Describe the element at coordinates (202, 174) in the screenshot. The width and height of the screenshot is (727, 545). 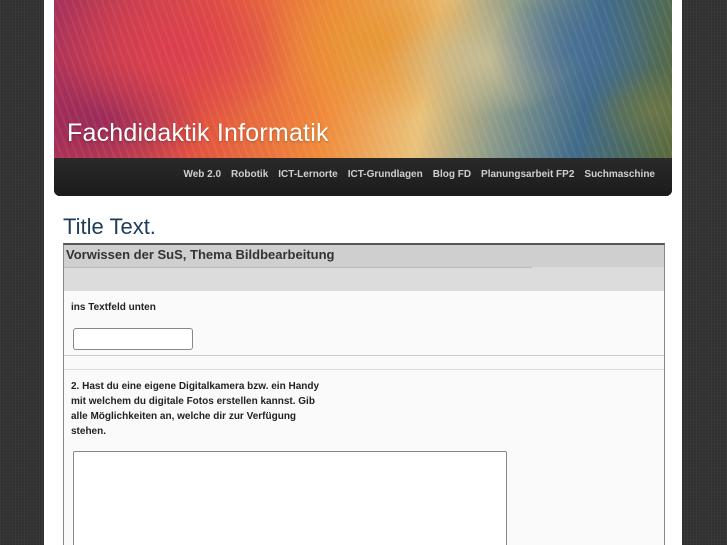
I see `nav-item-web-2-0: Web 2.0` at that location.